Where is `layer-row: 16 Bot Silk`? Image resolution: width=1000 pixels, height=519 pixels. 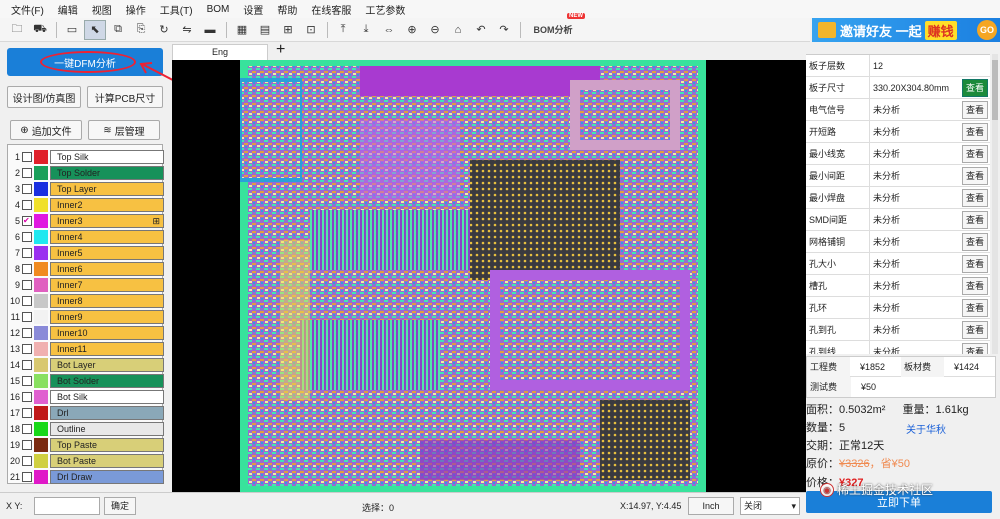 layer-row: 16 Bot Silk is located at coordinates (86, 397).